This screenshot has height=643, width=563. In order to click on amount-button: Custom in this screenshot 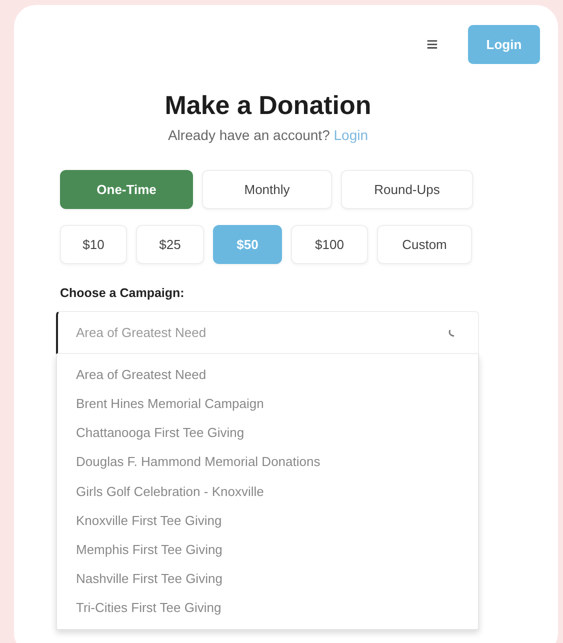, I will do `click(424, 244)`.